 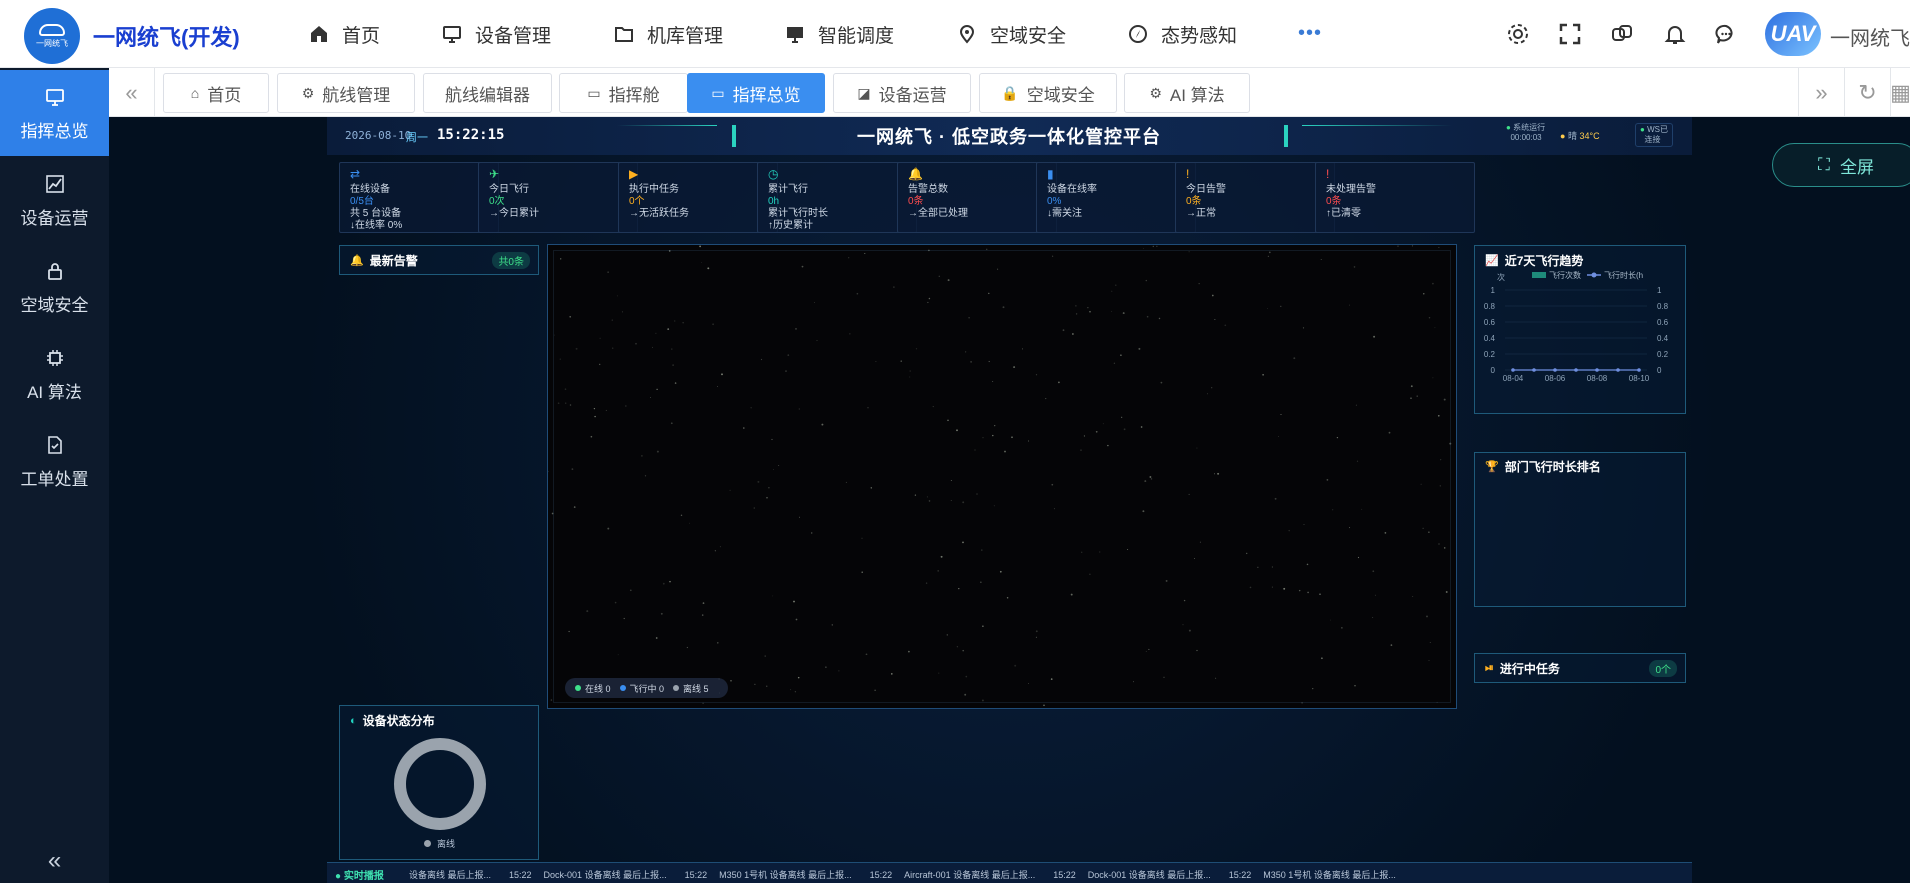 What do you see at coordinates (166, 37) in the screenshot?
I see `brand-title: 一网统飞(开发)` at bounding box center [166, 37].